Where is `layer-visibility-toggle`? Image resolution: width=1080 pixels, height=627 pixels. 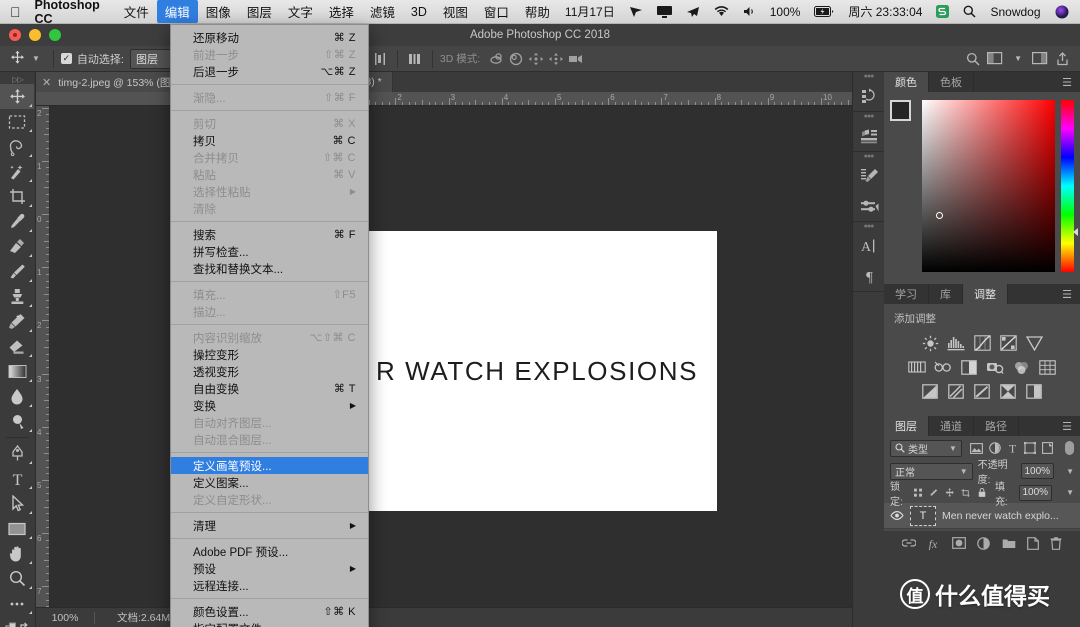
layer-visibility-toggle is located at coordinates (897, 515).